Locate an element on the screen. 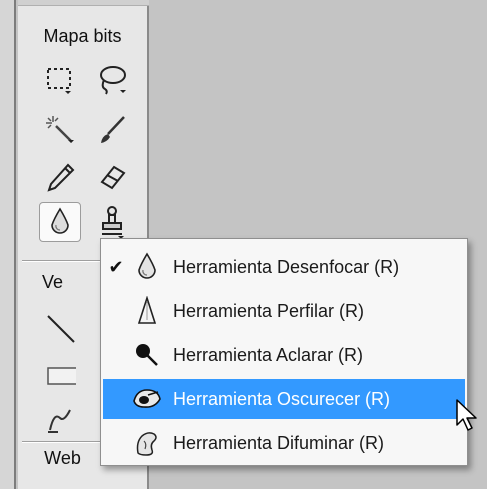 The height and width of the screenshot is (489, 487). line-icon is located at coordinates (61, 329).